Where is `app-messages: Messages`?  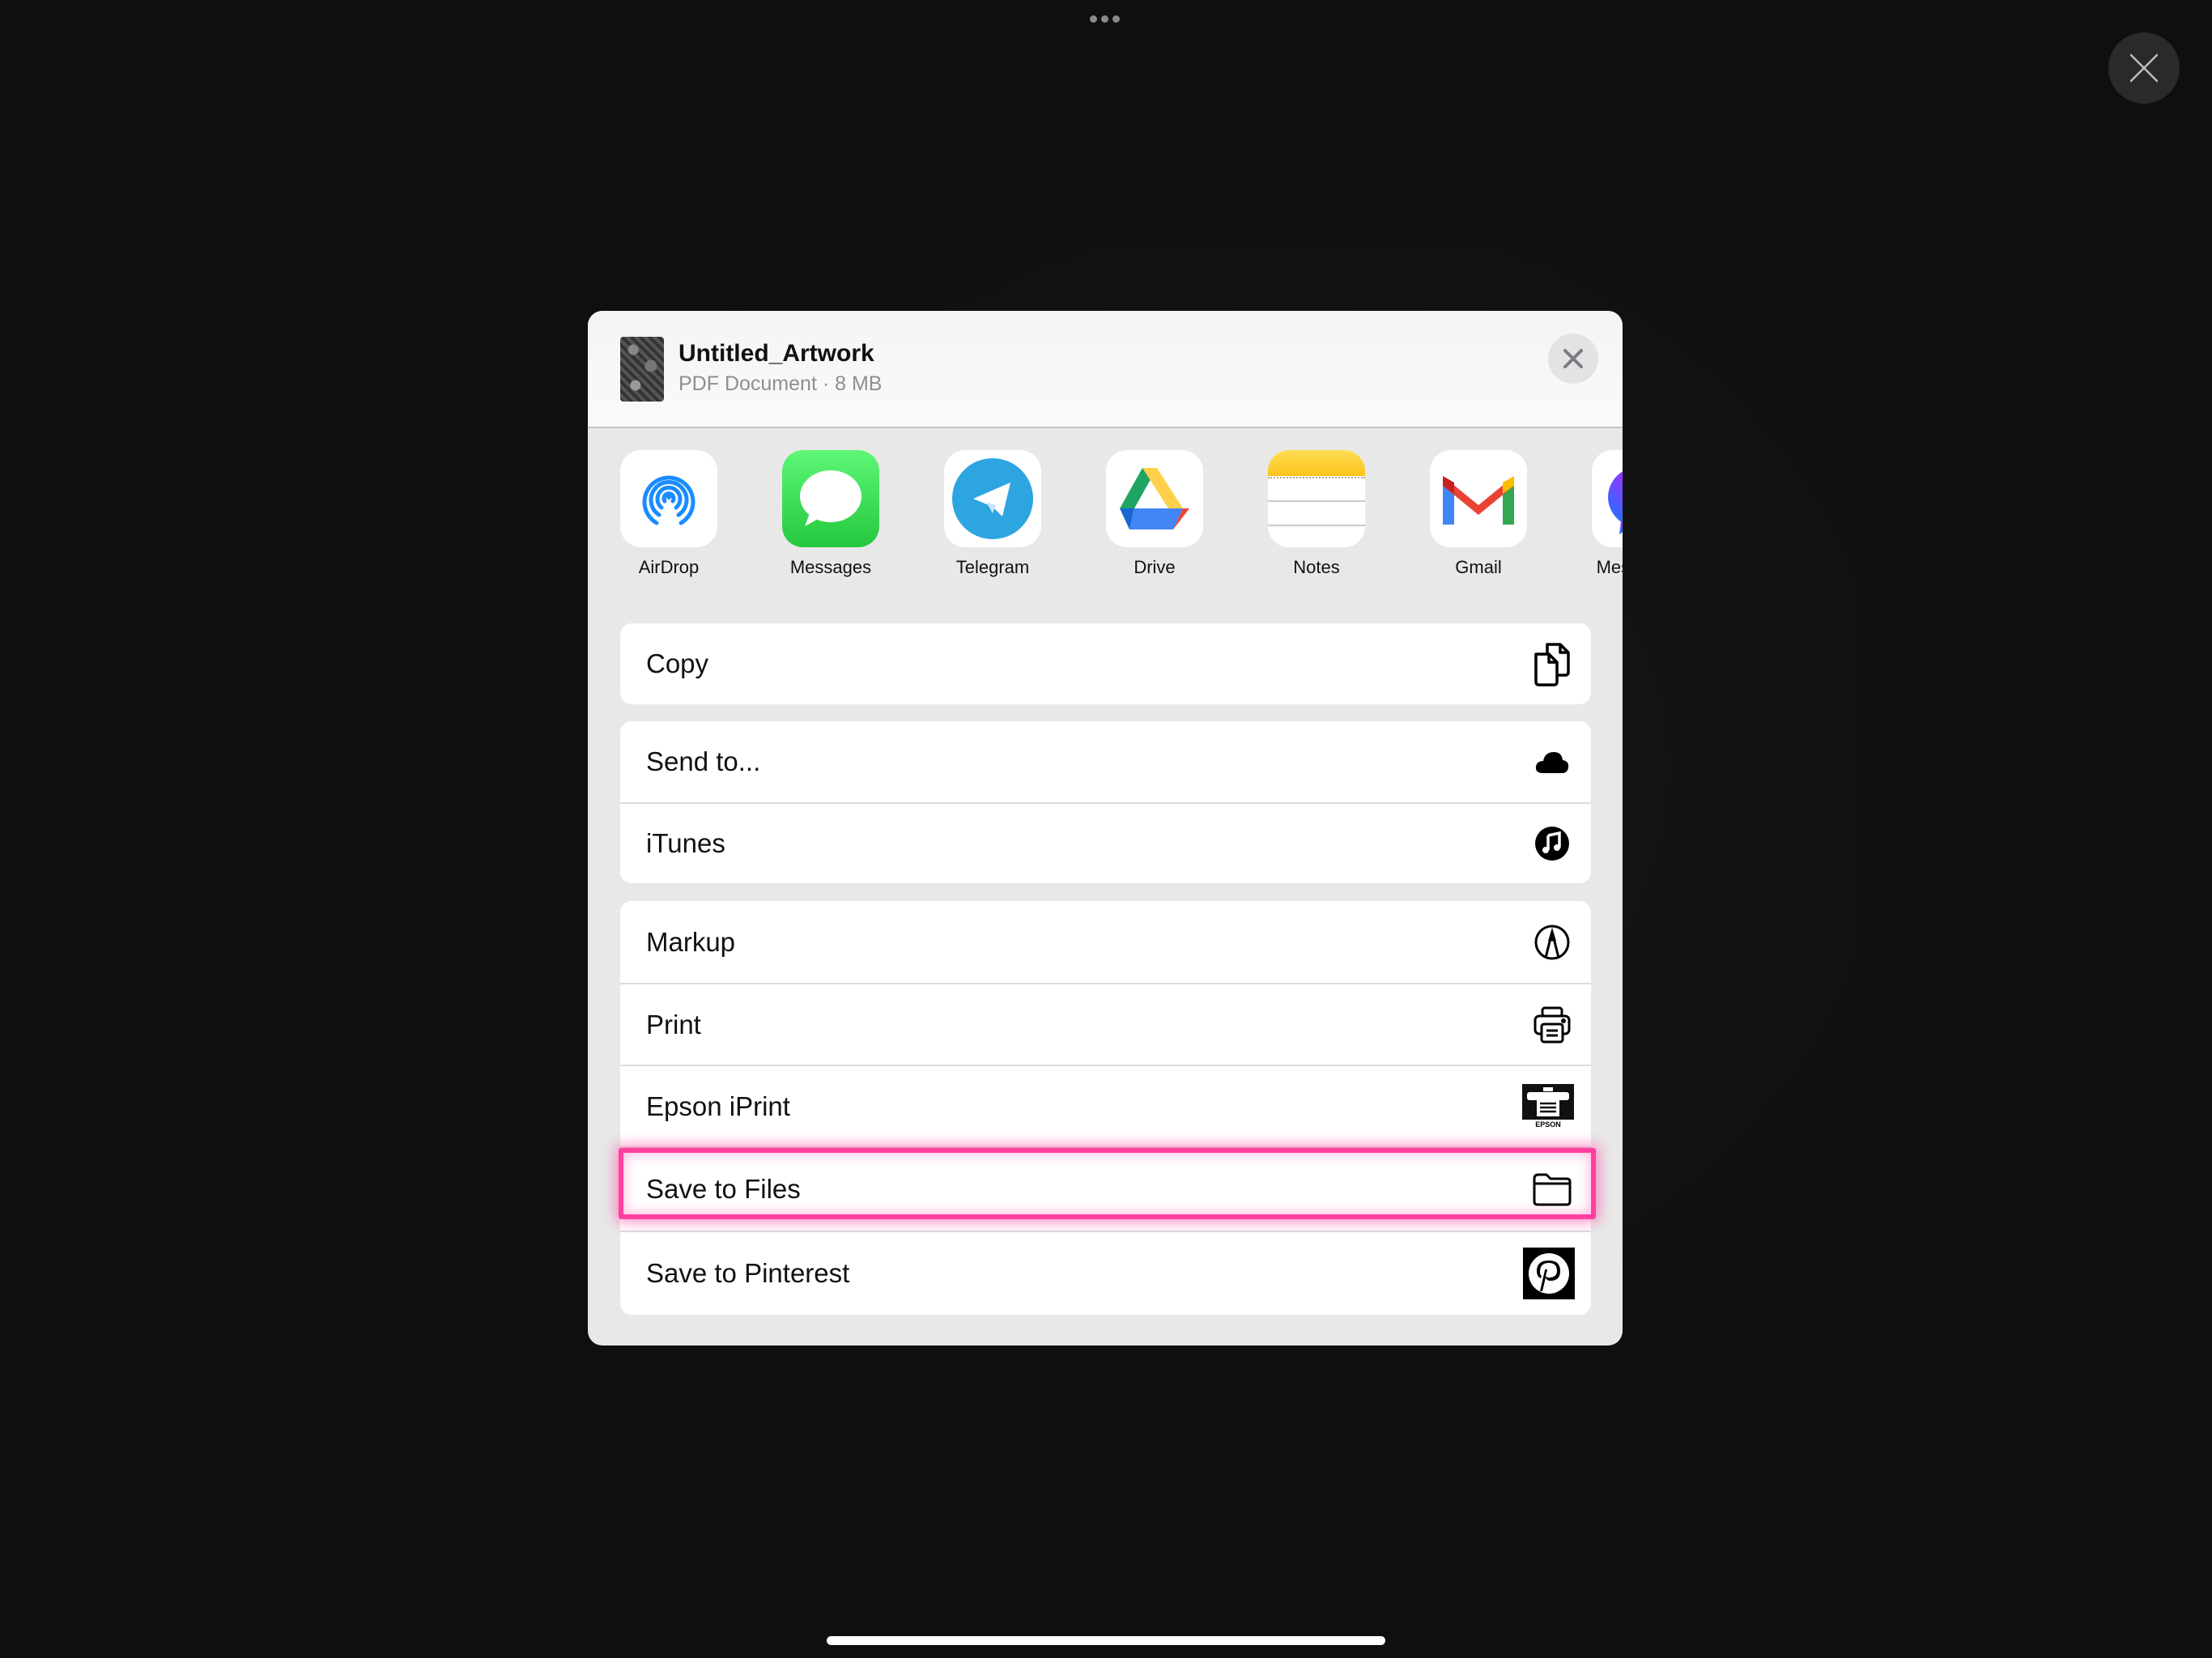
app-messages: Messages is located at coordinates (831, 514).